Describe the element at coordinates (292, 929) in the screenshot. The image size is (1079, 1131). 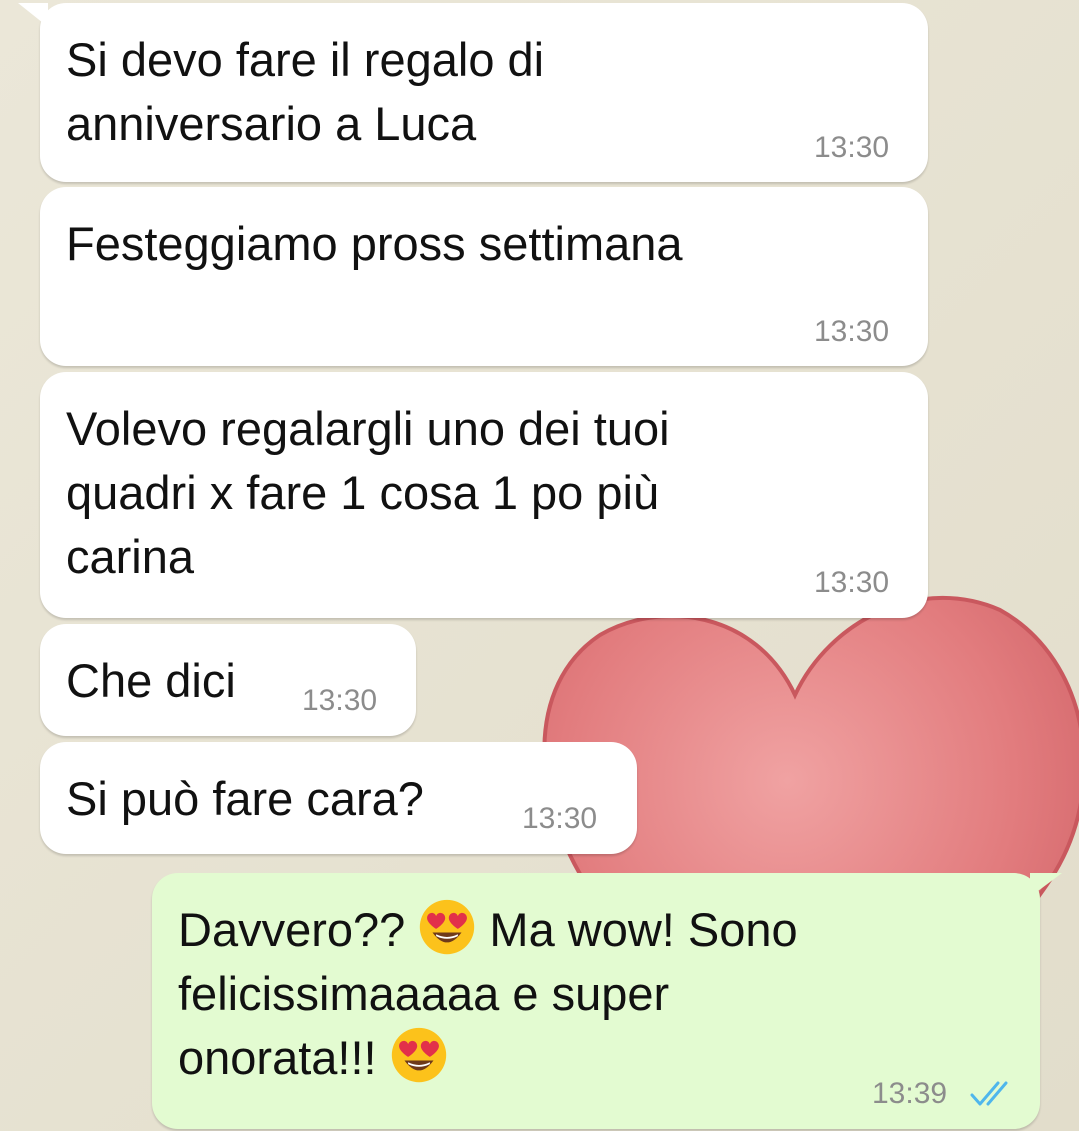
I see `message-text-line: Davvero??` at that location.